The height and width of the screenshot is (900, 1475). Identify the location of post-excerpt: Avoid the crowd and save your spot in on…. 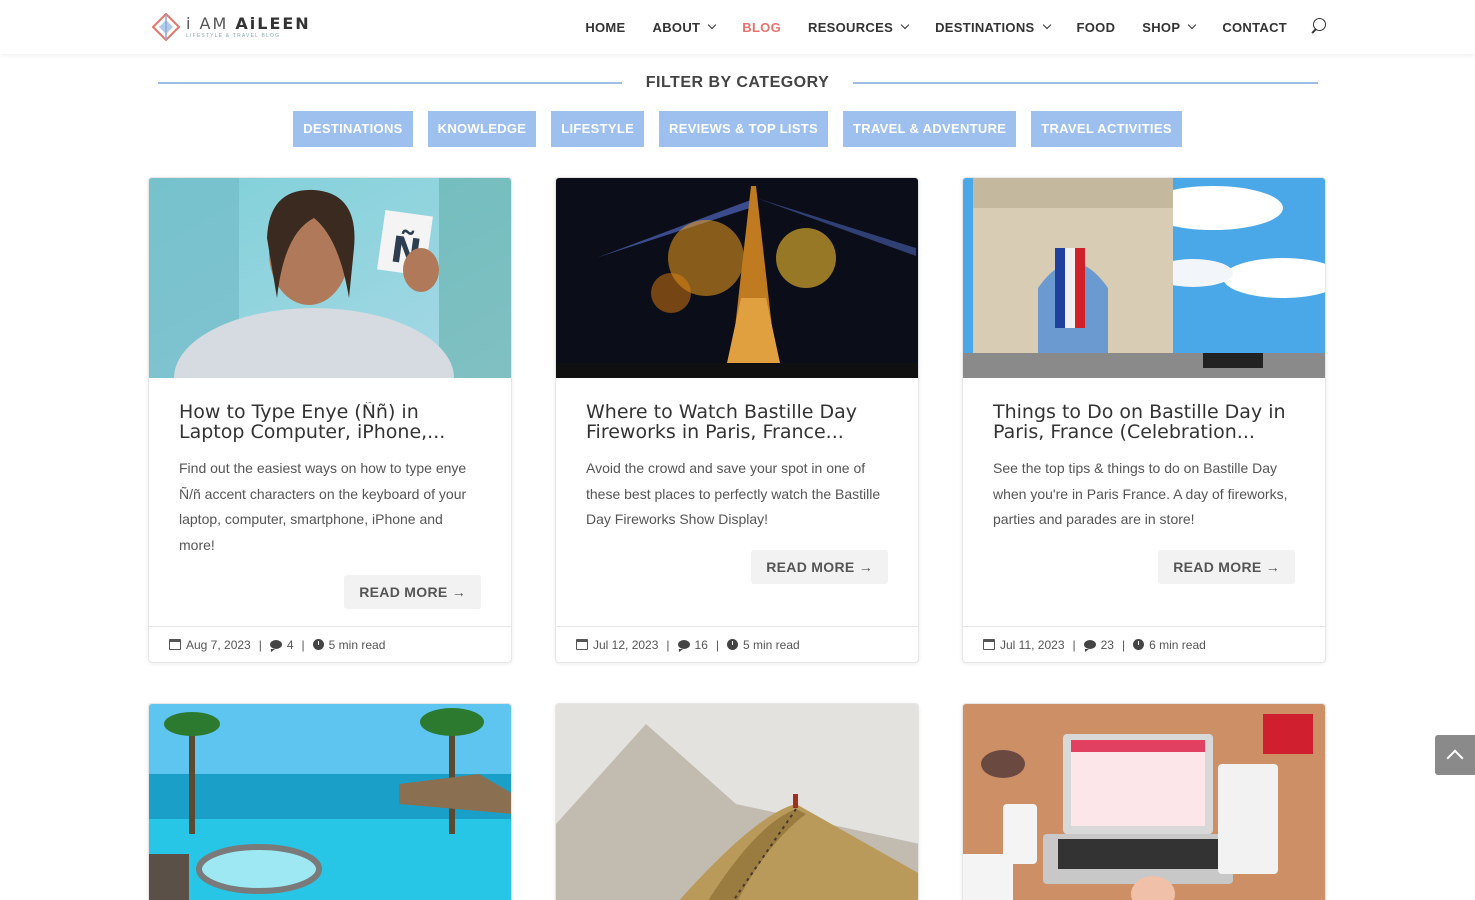
(733, 494).